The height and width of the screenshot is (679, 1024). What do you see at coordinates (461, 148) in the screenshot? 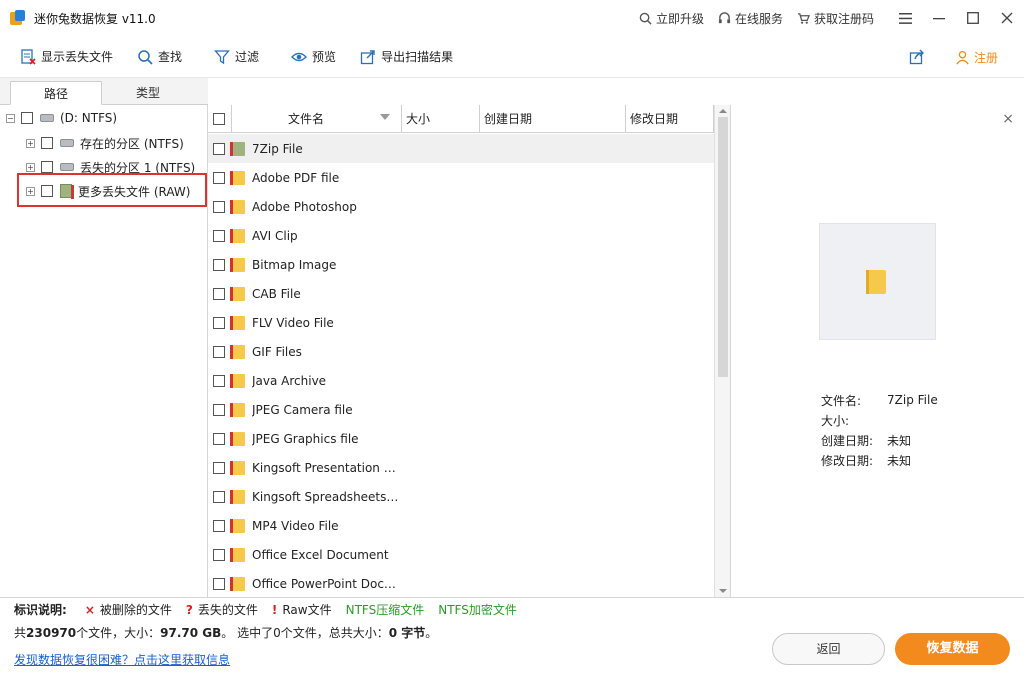
I see `table-row: 7Zip File` at bounding box center [461, 148].